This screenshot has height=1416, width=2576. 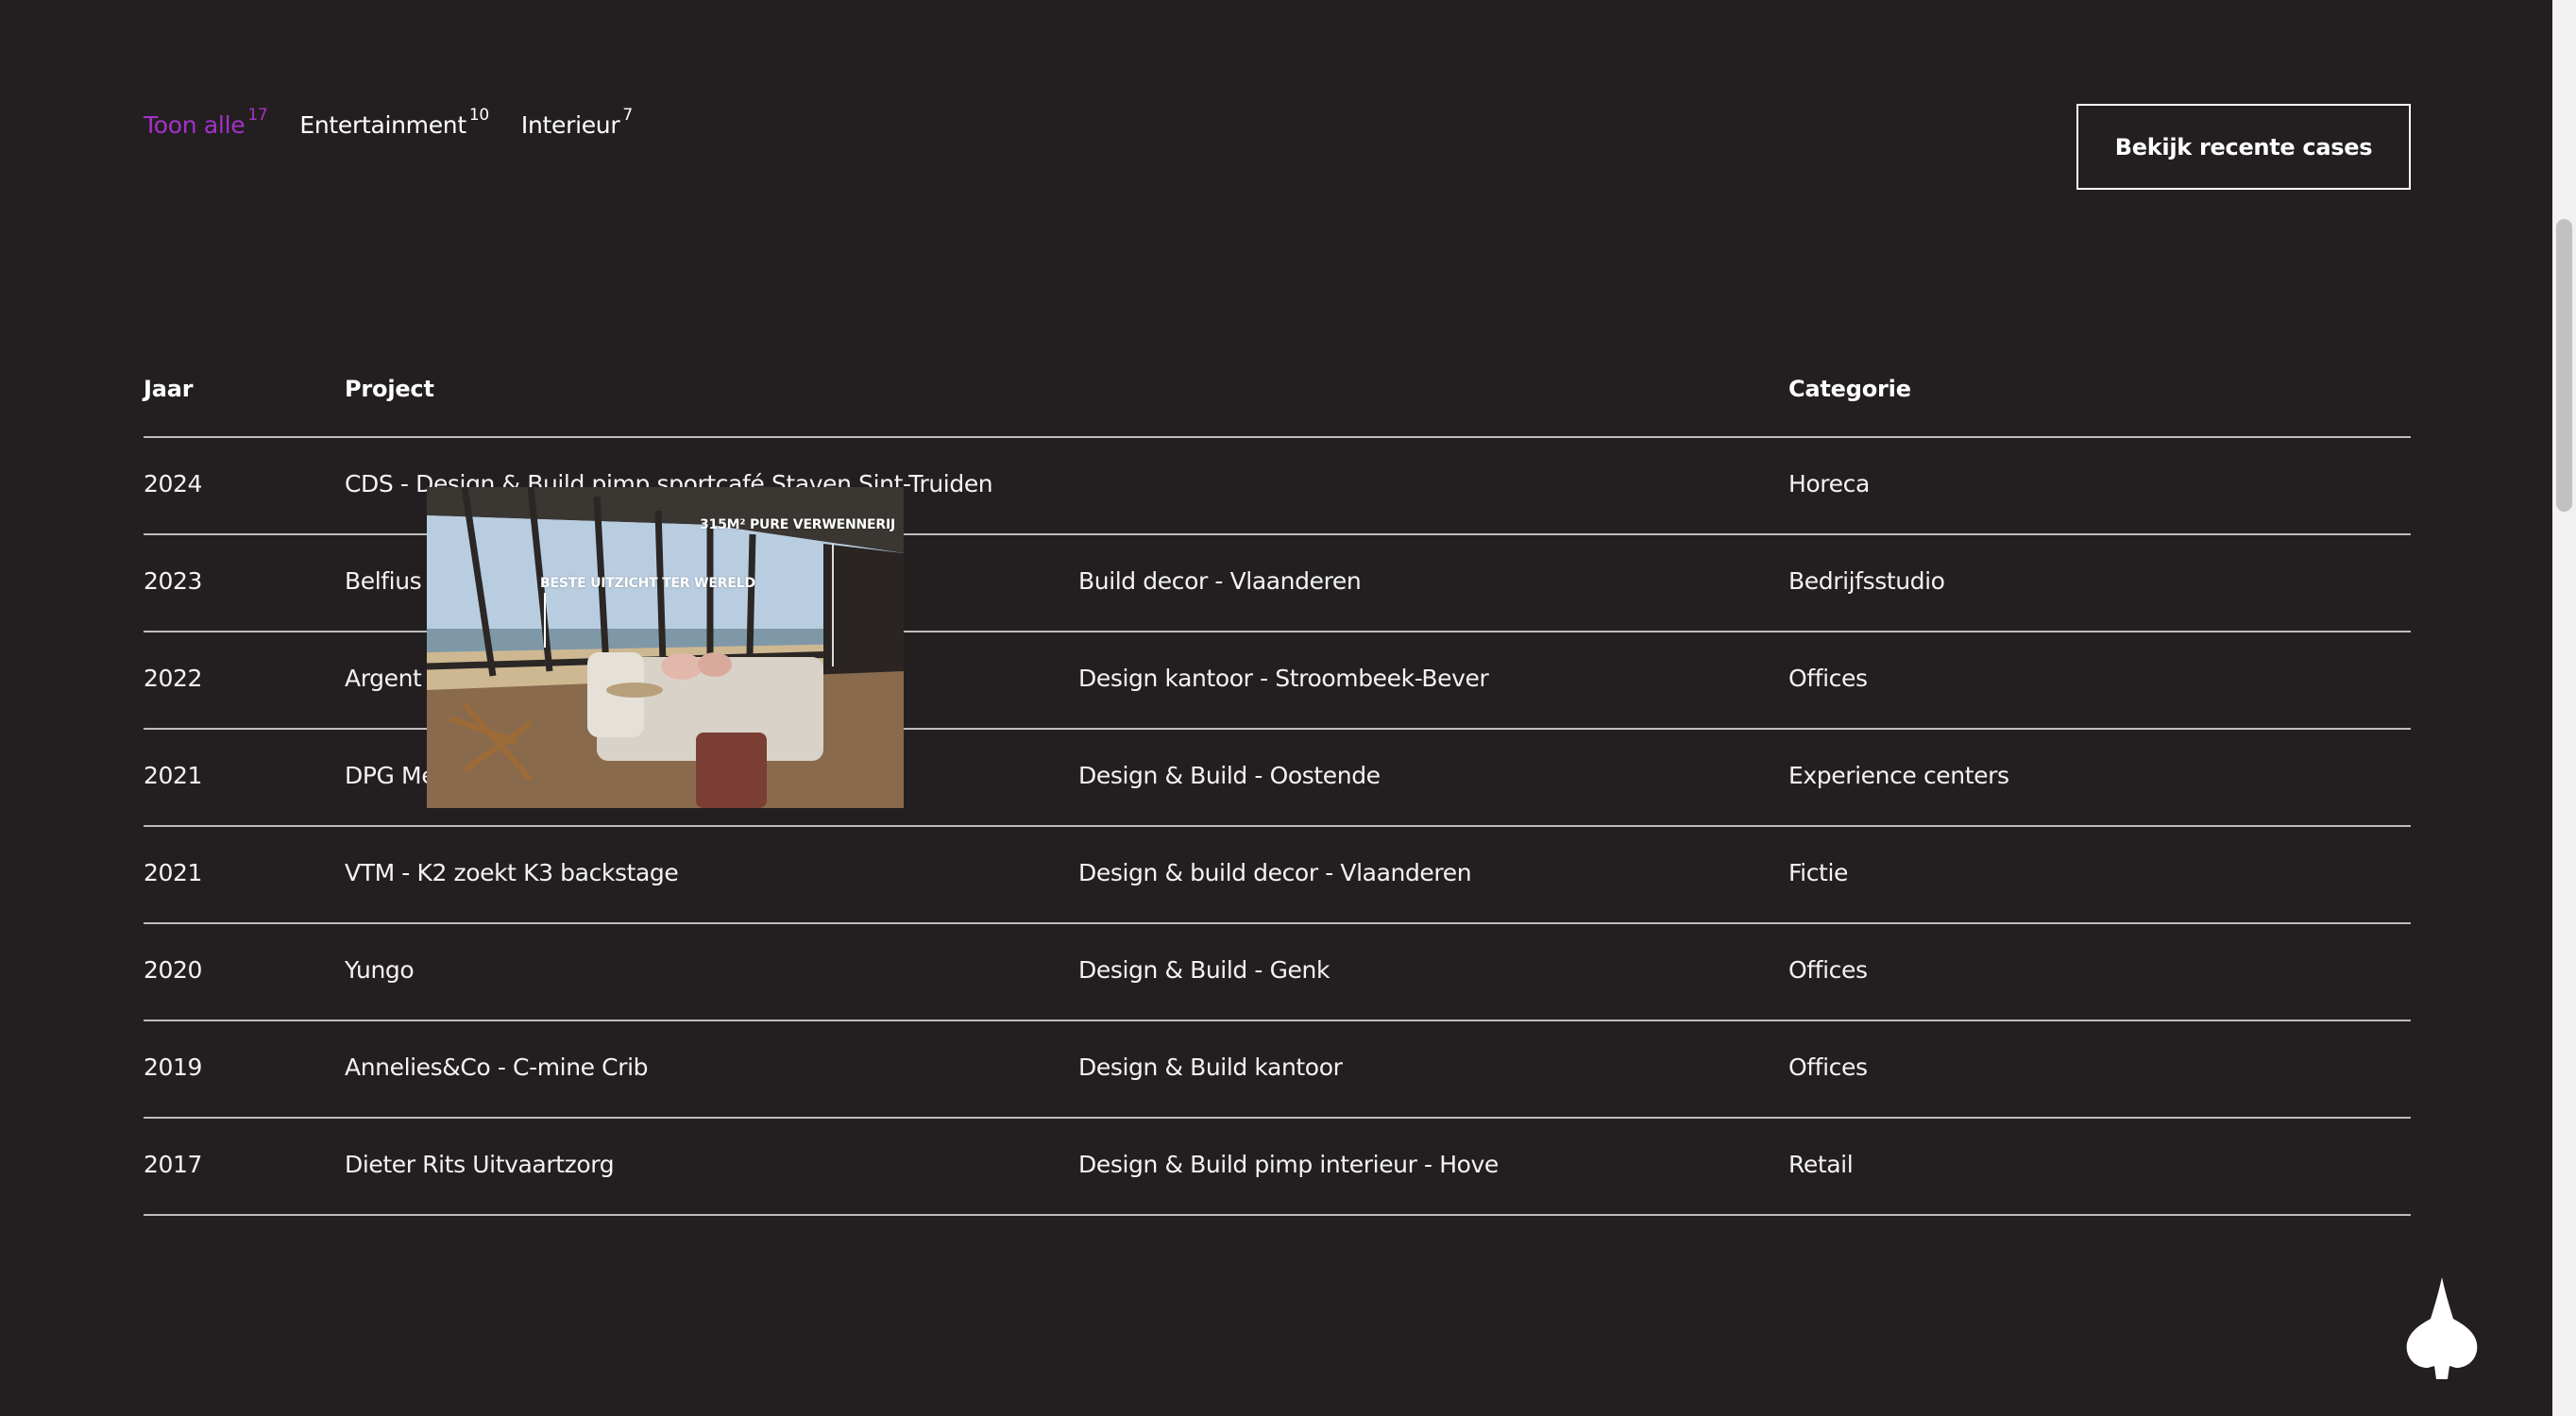 What do you see at coordinates (497, 1067) in the screenshot?
I see `row-project: Annelies&Co - C-mine Crib` at bounding box center [497, 1067].